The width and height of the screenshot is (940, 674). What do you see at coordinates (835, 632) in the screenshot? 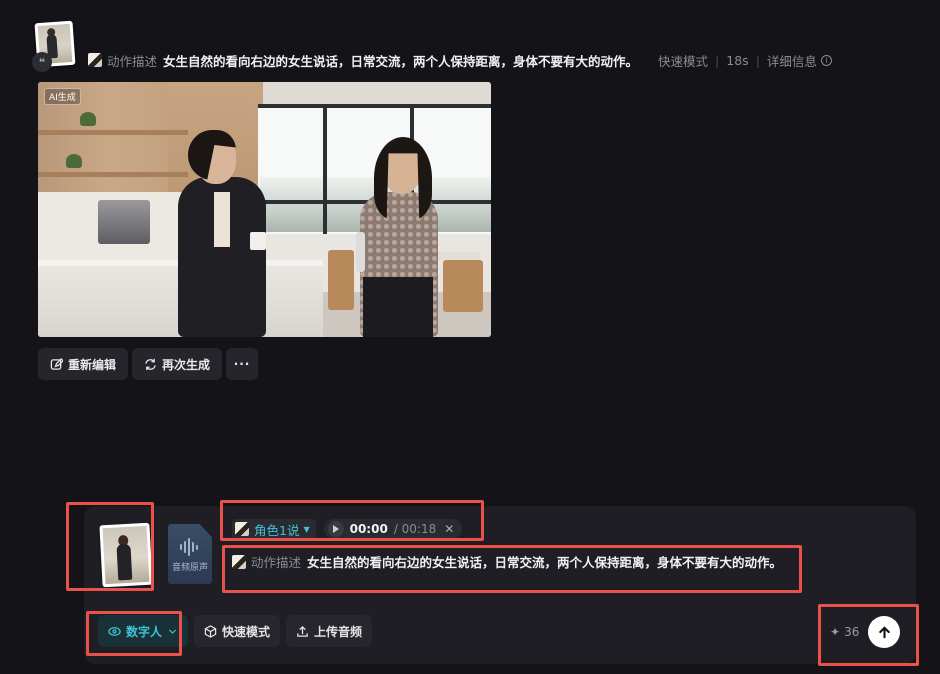
I see `sparkle-icon: ✦` at bounding box center [835, 632].